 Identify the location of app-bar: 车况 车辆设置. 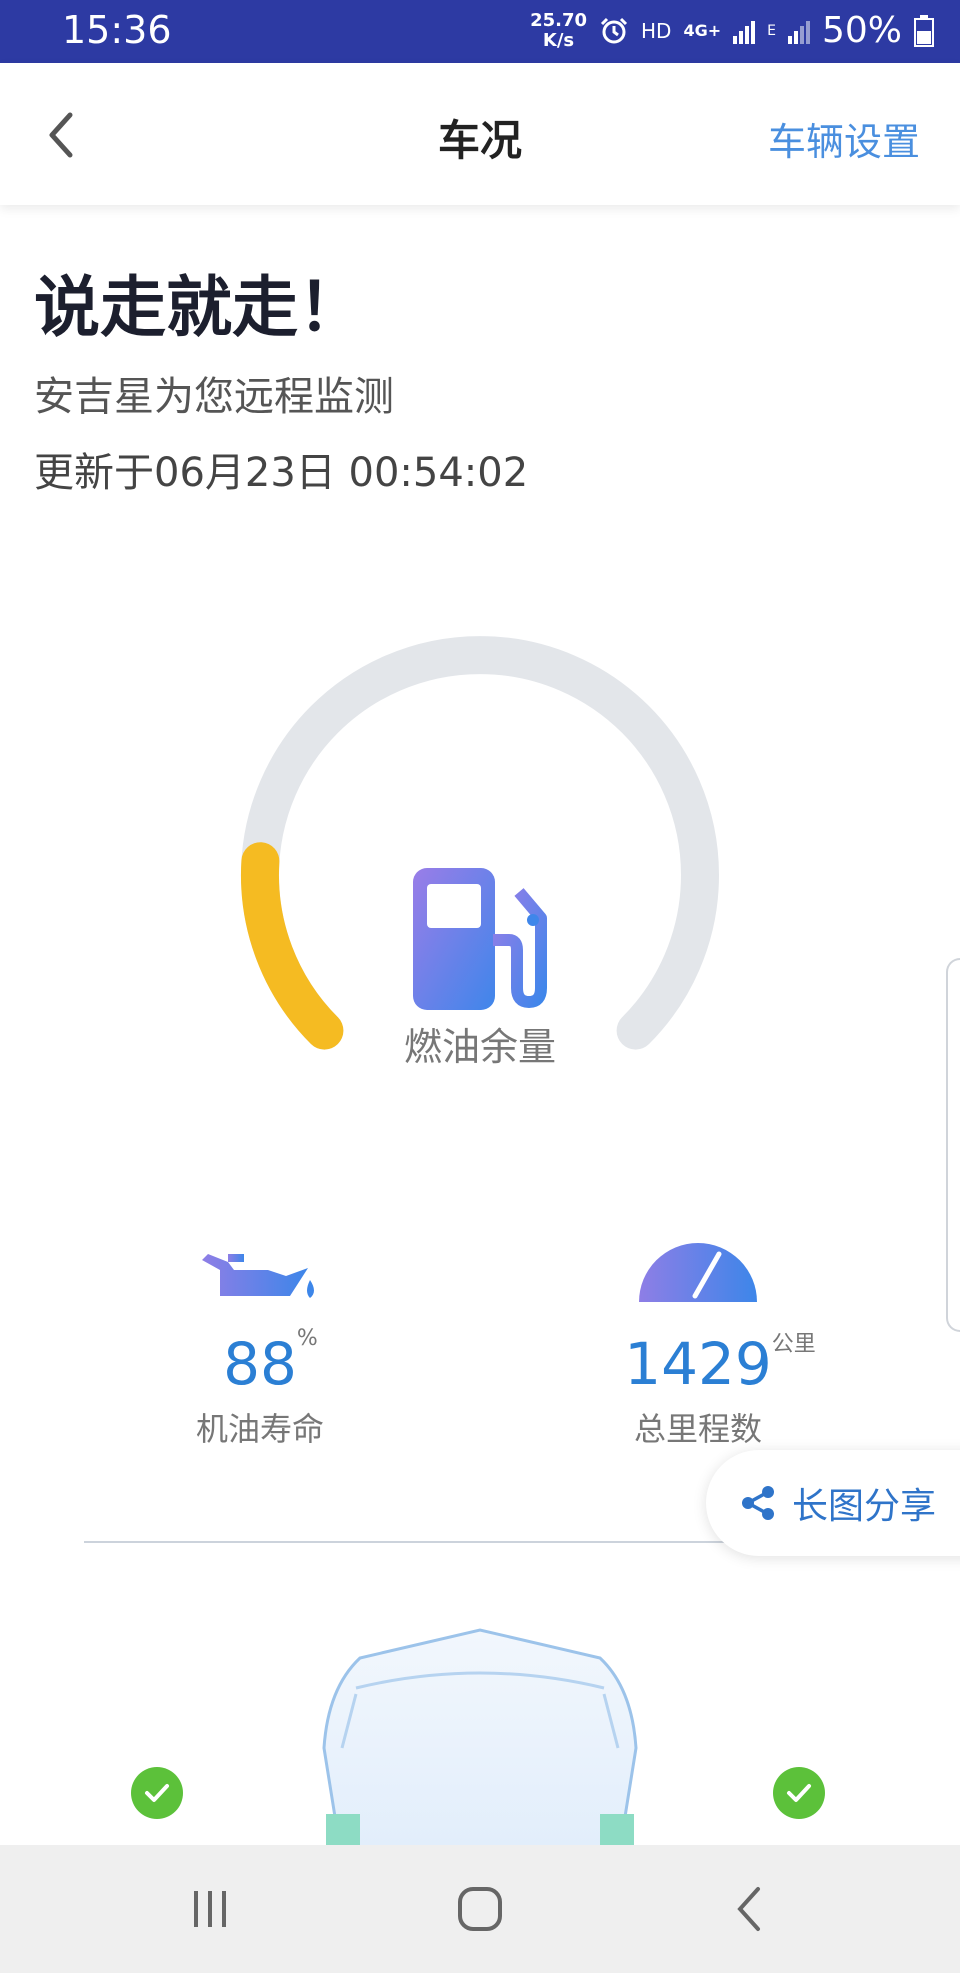
(480, 134).